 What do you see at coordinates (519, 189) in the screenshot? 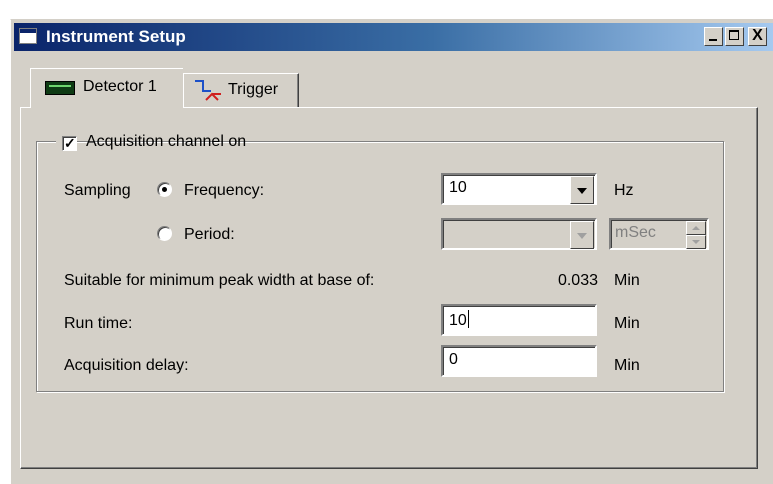
I see `frequency-select: 10` at bounding box center [519, 189].